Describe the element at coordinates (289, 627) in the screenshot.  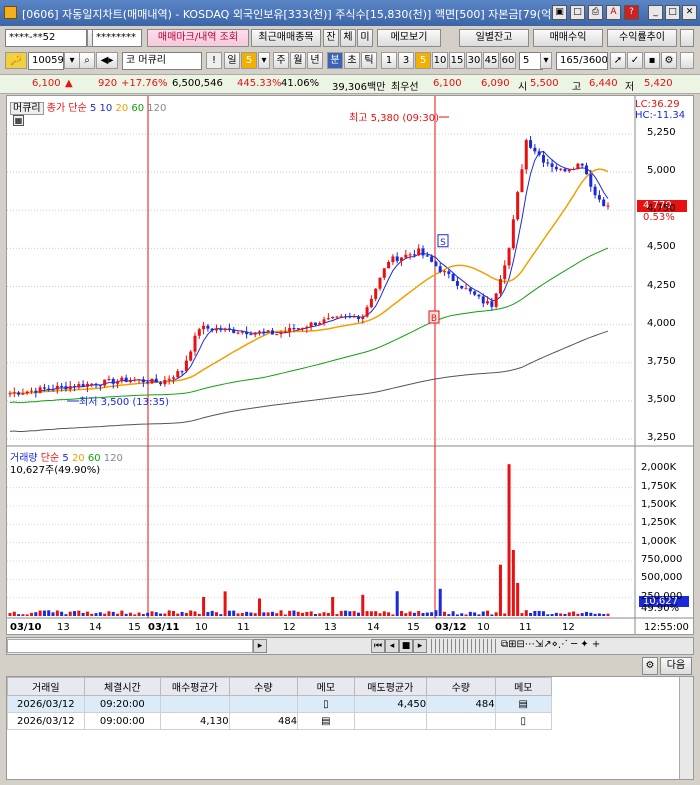
I see `x-tick: 12` at that location.